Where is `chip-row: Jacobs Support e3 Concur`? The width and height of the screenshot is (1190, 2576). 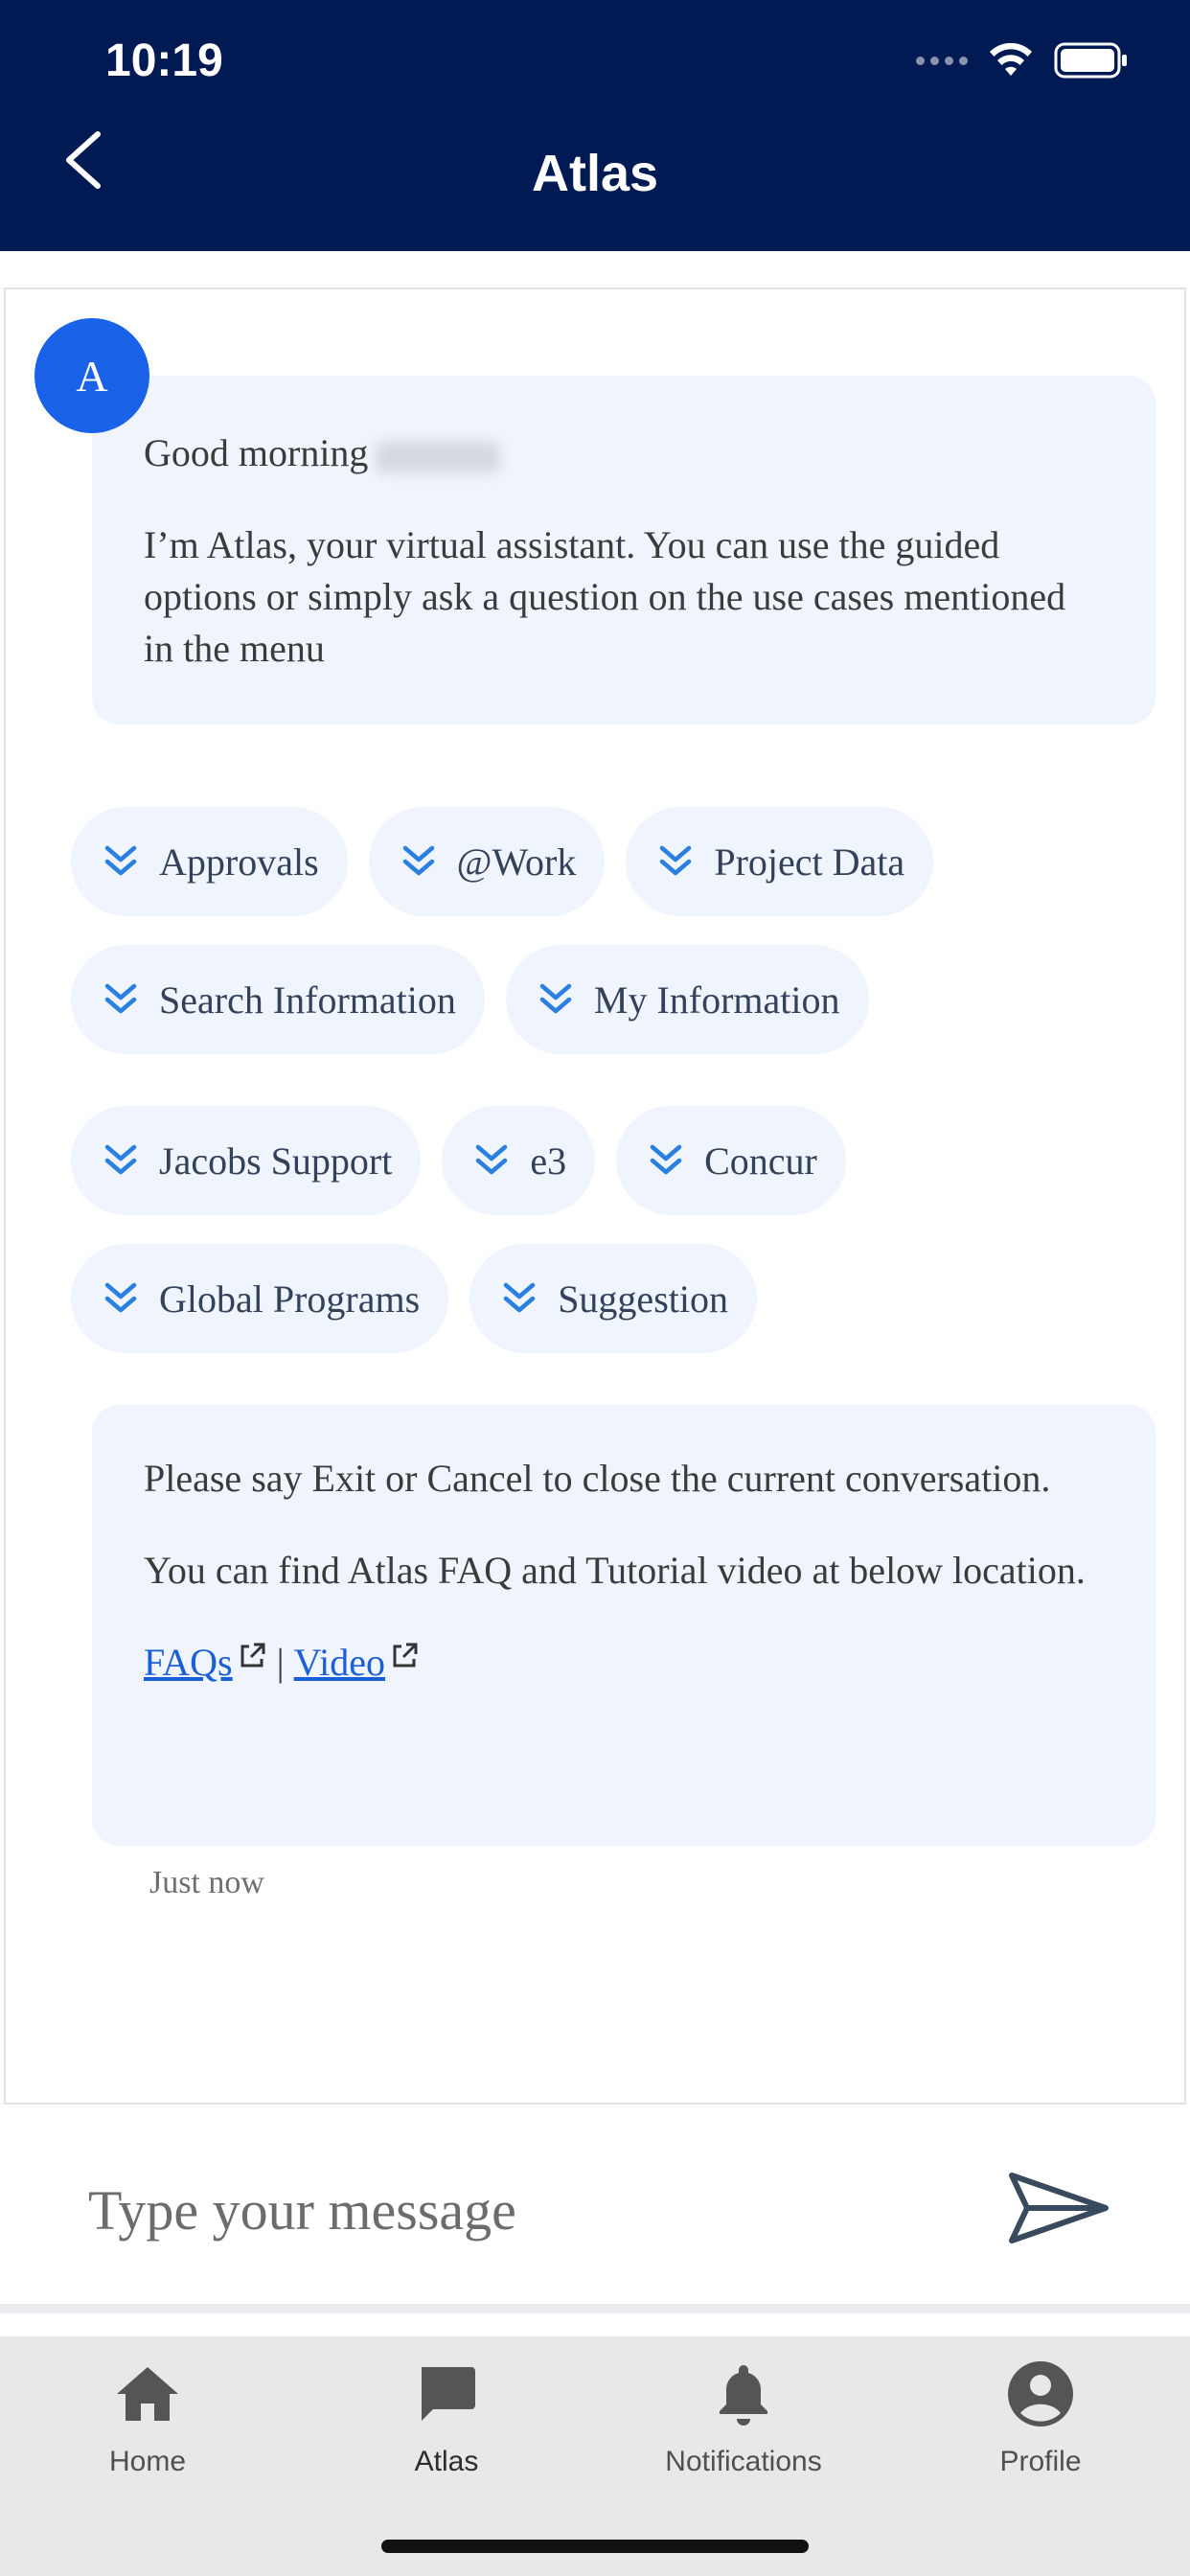
chip-row: Jacobs Support e3 Concur is located at coordinates (459, 1160).